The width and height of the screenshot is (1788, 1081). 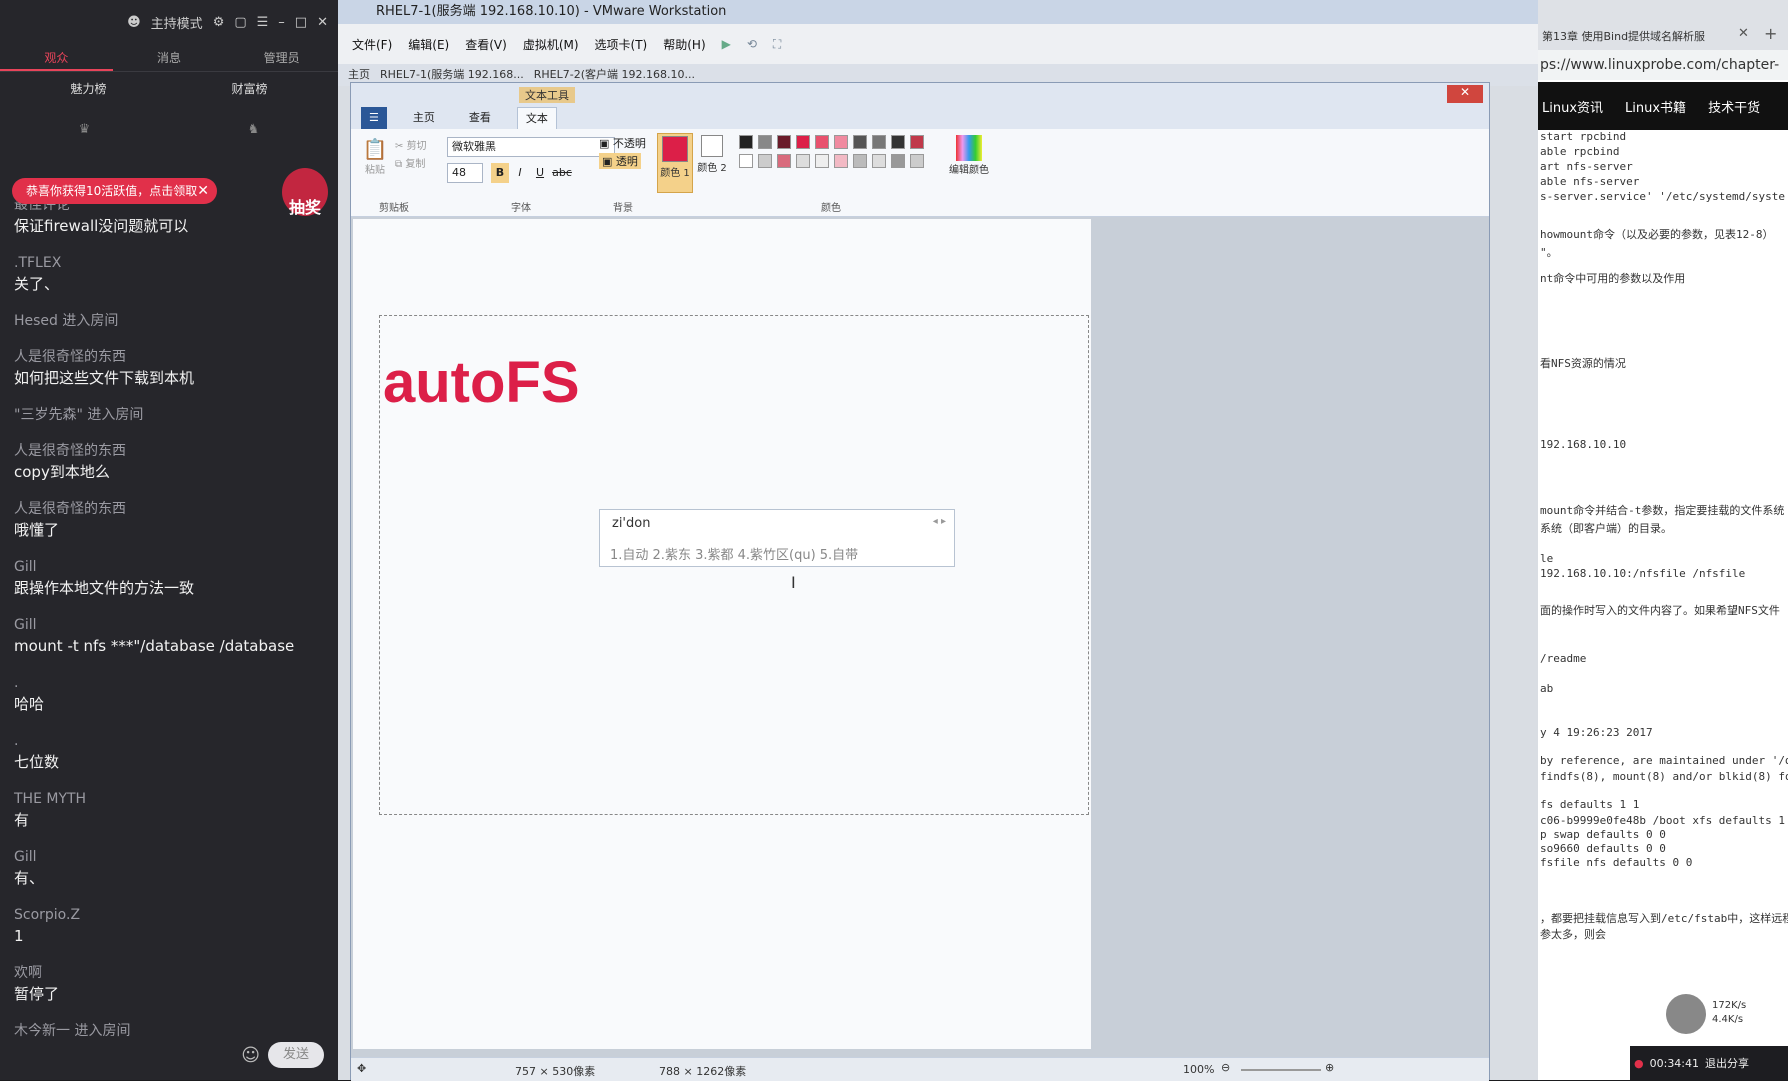 I want to click on chat-username: "三岁先森" 进入房间, so click(x=169, y=415).